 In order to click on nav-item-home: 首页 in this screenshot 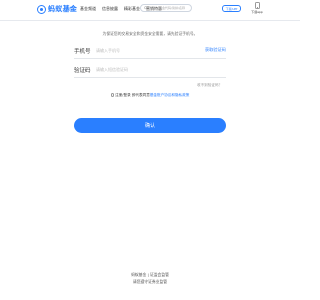, I will do `click(70, 9)`.